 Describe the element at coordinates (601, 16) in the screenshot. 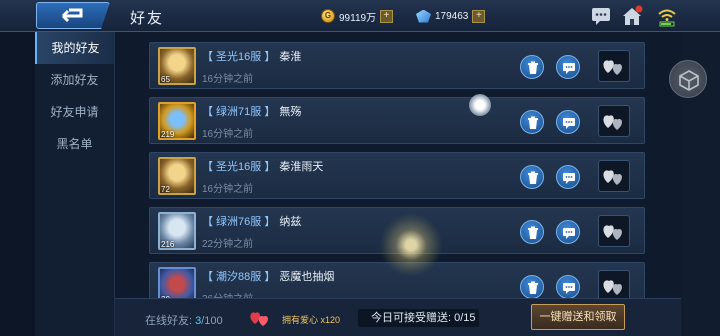

I see `chat-icon` at that location.